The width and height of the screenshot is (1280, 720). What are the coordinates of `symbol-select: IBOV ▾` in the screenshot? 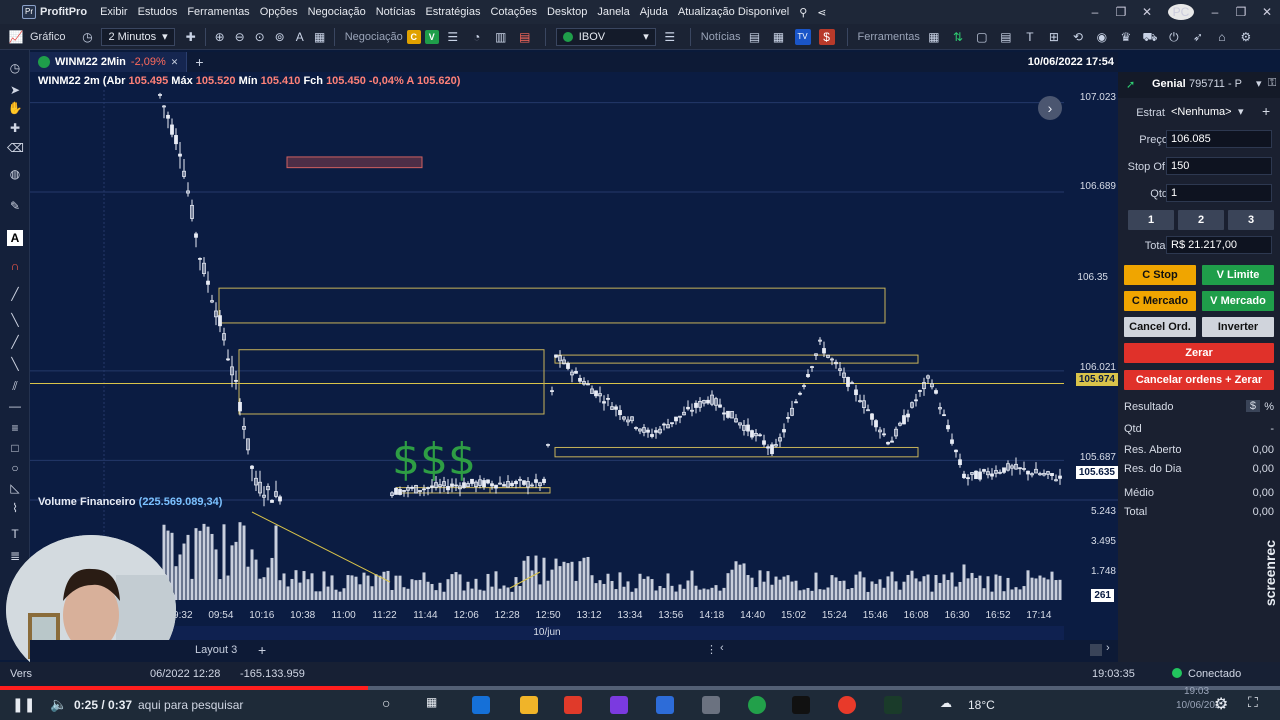 It's located at (605, 36).